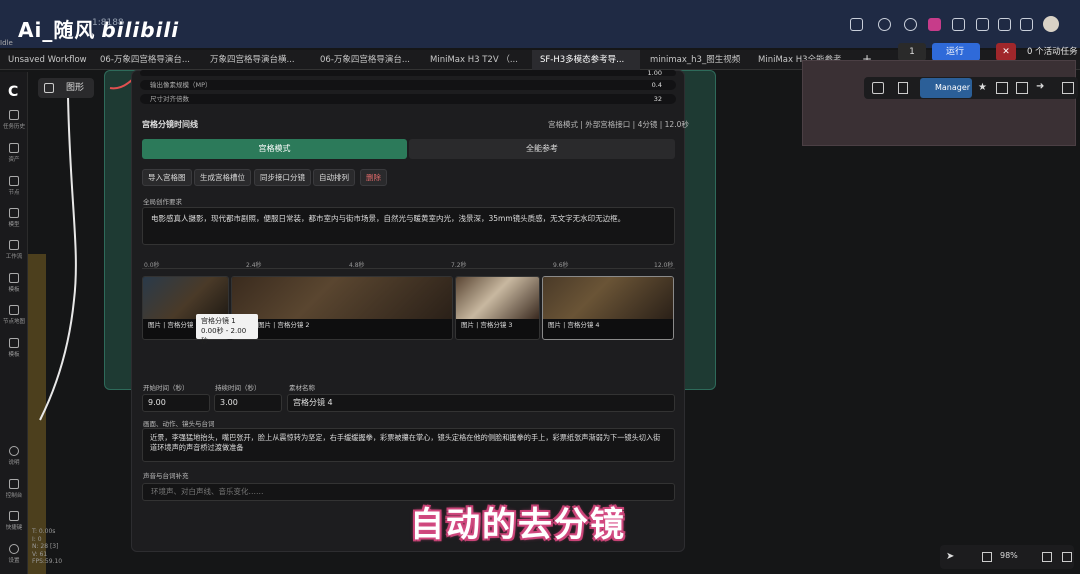 The width and height of the screenshot is (1080, 574). Describe the element at coordinates (166, 388) in the screenshot. I see `start-time-label: 开始时间（秒）` at that location.